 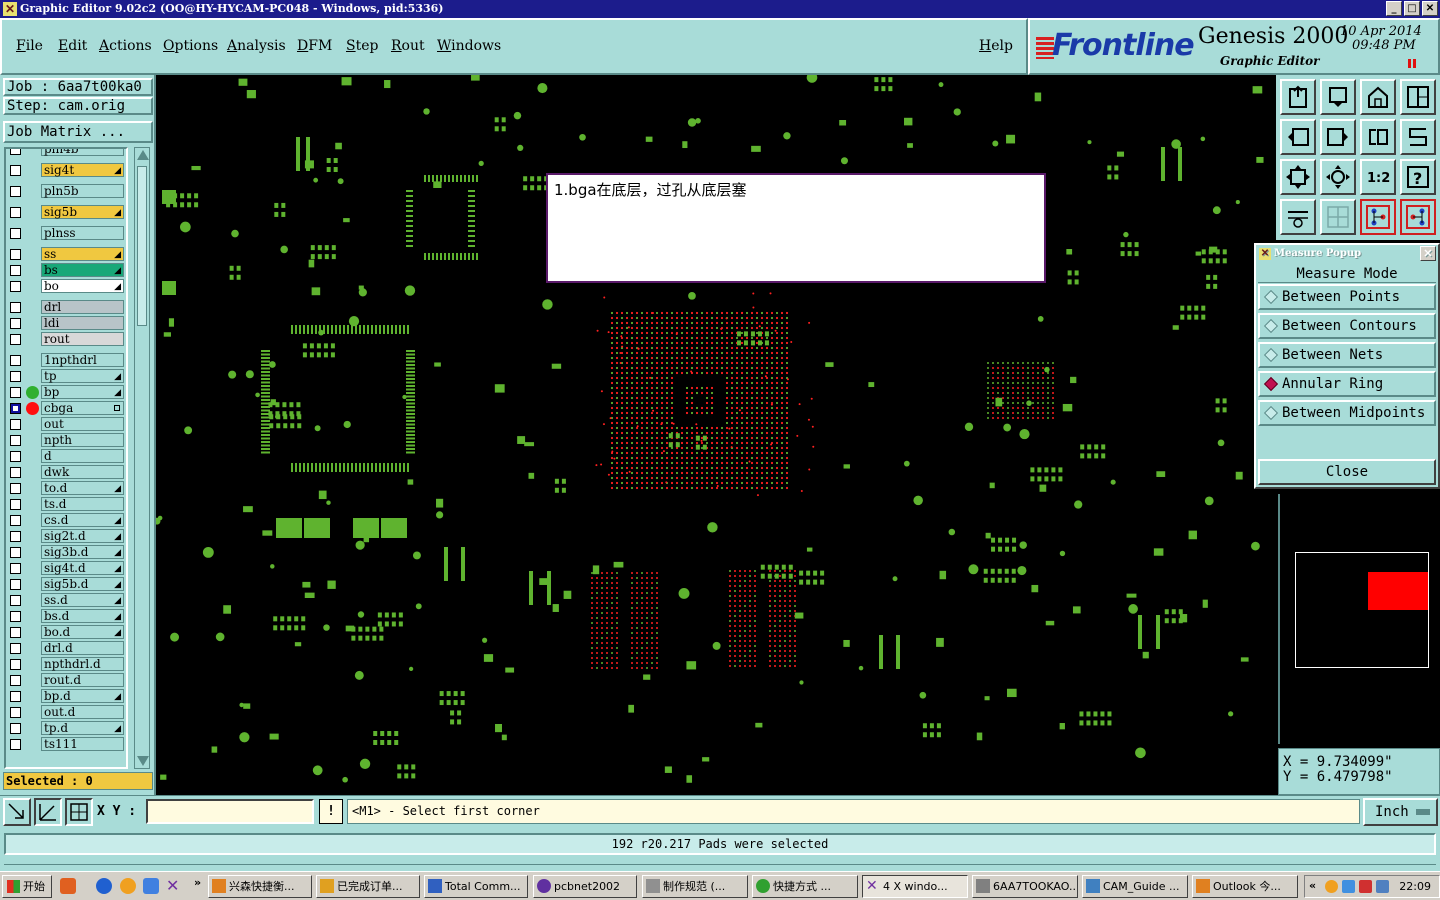 What do you see at coordinates (82, 696) in the screenshot?
I see `layer-name: bp.d ◢` at bounding box center [82, 696].